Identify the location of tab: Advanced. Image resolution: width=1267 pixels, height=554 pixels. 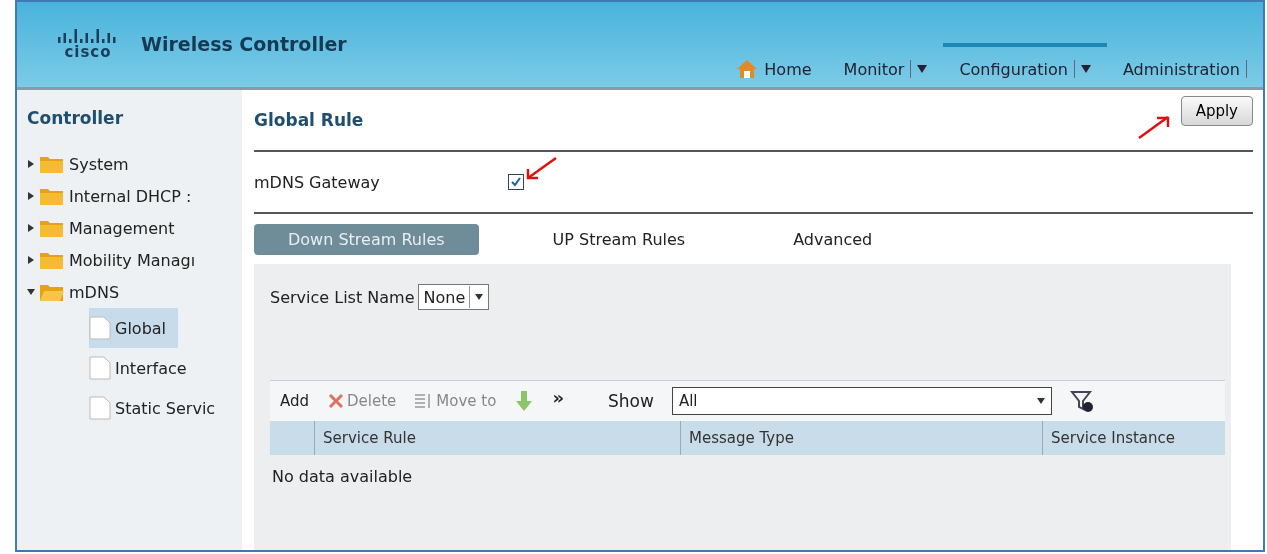
(833, 239).